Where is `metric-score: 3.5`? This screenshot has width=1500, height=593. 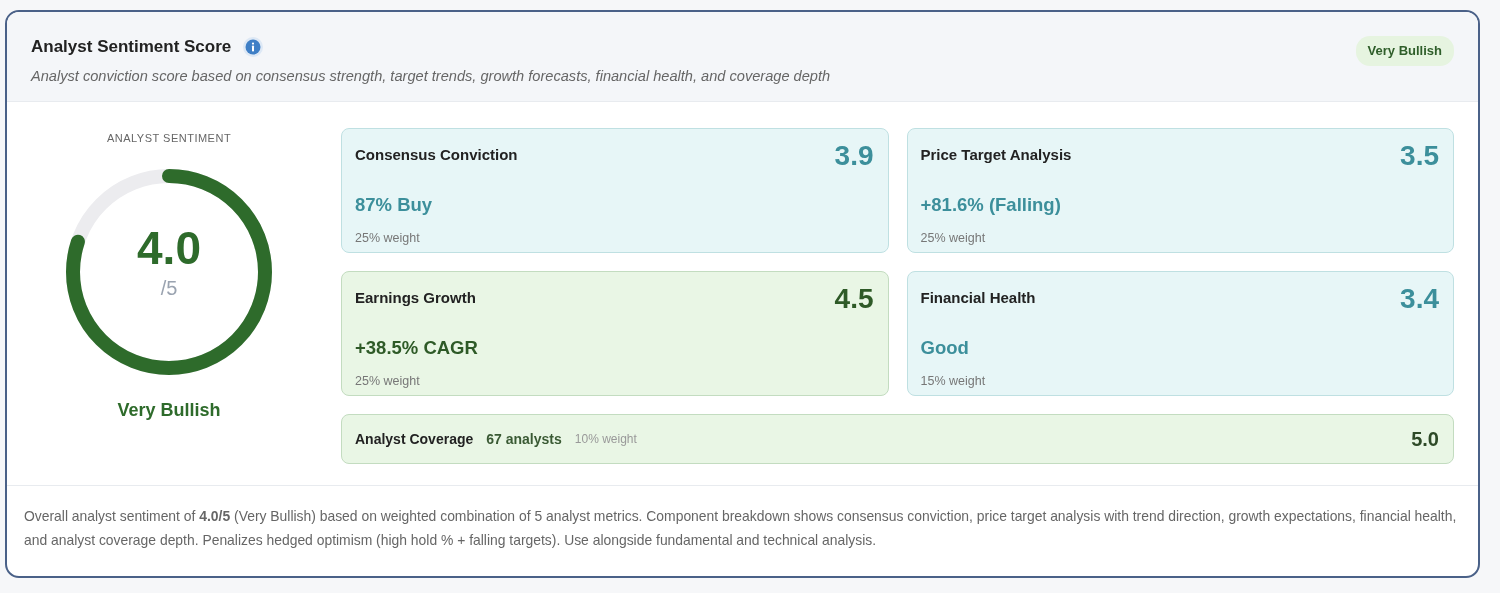
metric-score: 3.5 is located at coordinates (1419, 156).